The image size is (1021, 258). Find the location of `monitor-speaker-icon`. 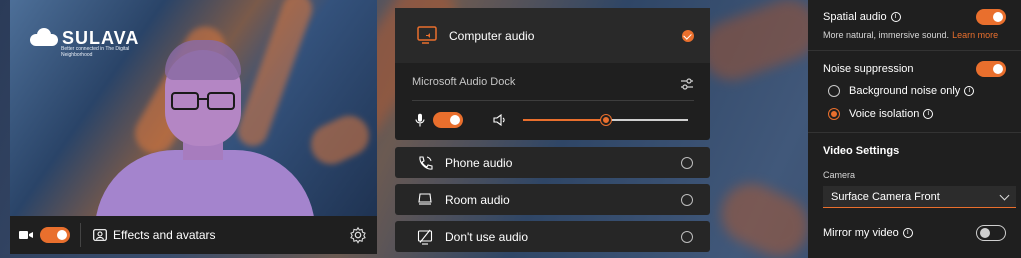

monitor-speaker-icon is located at coordinates (427, 34).